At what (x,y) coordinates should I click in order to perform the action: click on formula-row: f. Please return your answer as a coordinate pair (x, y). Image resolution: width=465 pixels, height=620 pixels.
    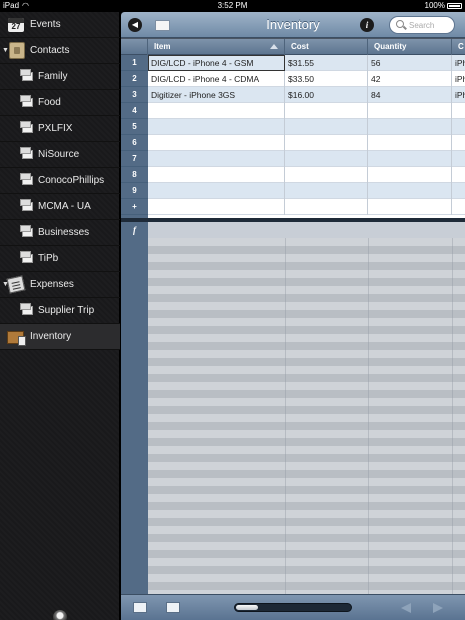
    Looking at the image, I should click on (293, 230).